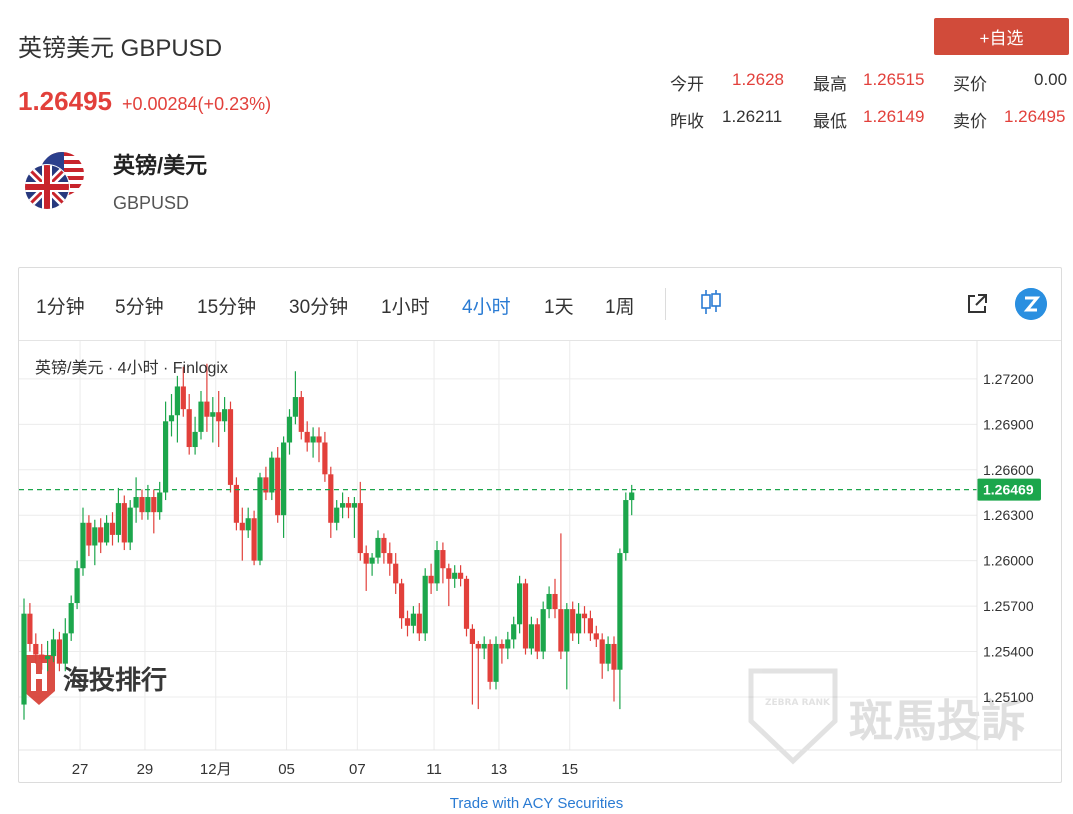 Image resolution: width=1073 pixels, height=814 pixels. I want to click on x-tick-label: 29, so click(145, 769).